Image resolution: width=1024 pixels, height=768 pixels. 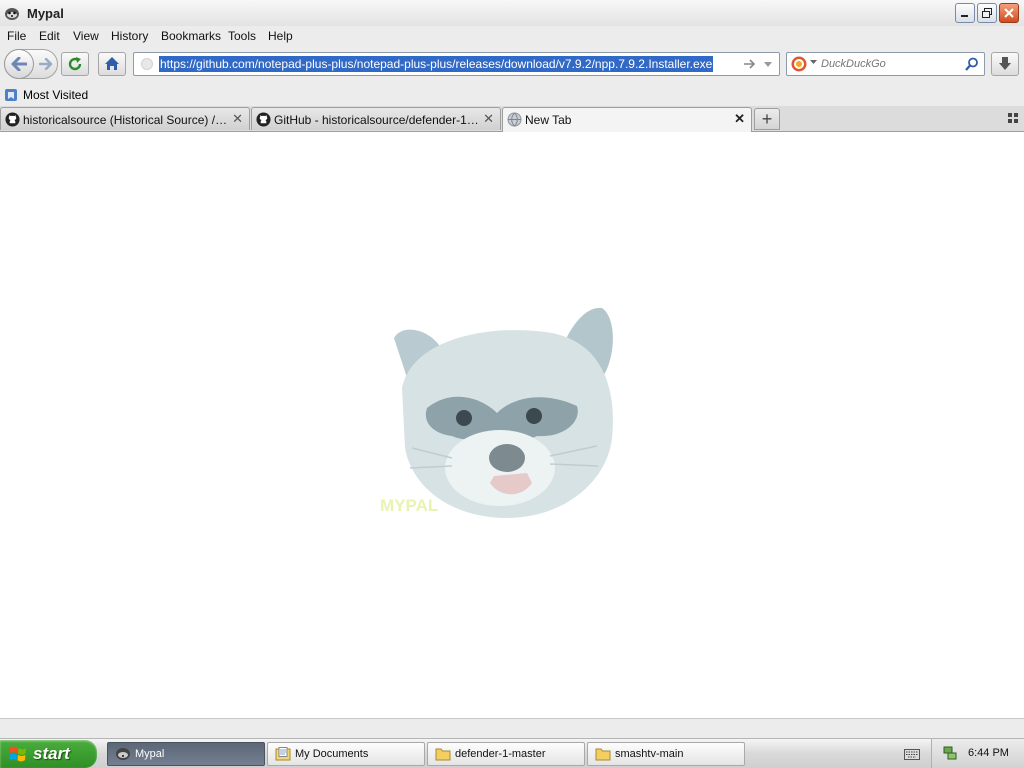 I want to click on mypal-raccoon-logo, so click(x=503, y=412).